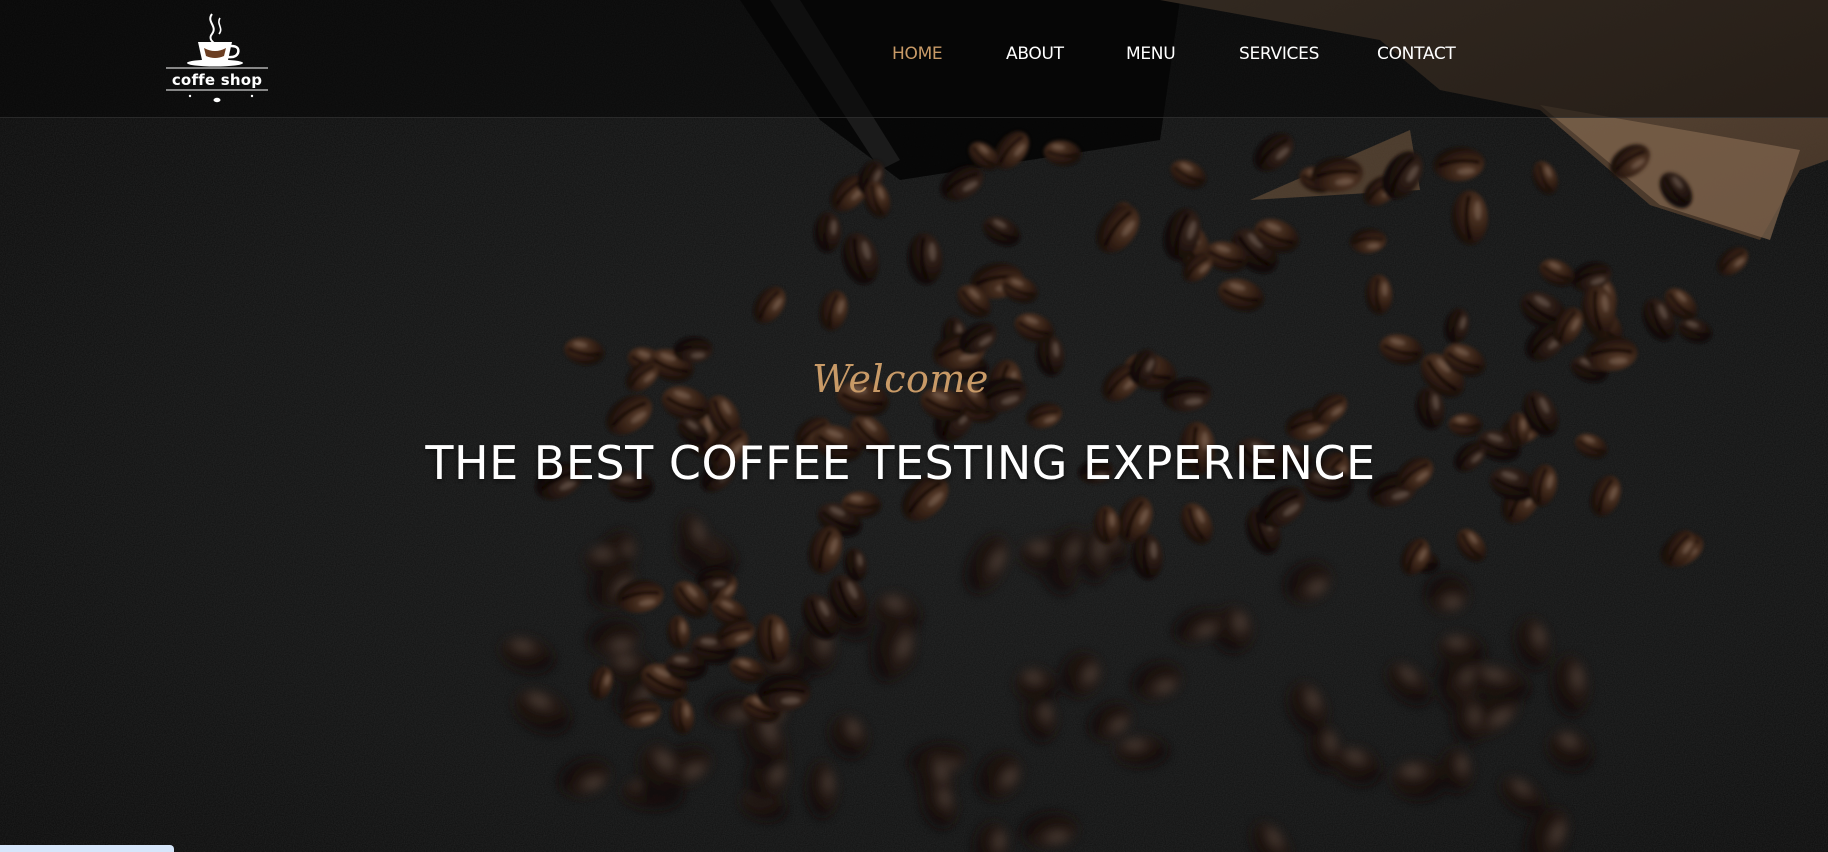 The height and width of the screenshot is (852, 1828). I want to click on logo-text: coffe shop, so click(217, 80).